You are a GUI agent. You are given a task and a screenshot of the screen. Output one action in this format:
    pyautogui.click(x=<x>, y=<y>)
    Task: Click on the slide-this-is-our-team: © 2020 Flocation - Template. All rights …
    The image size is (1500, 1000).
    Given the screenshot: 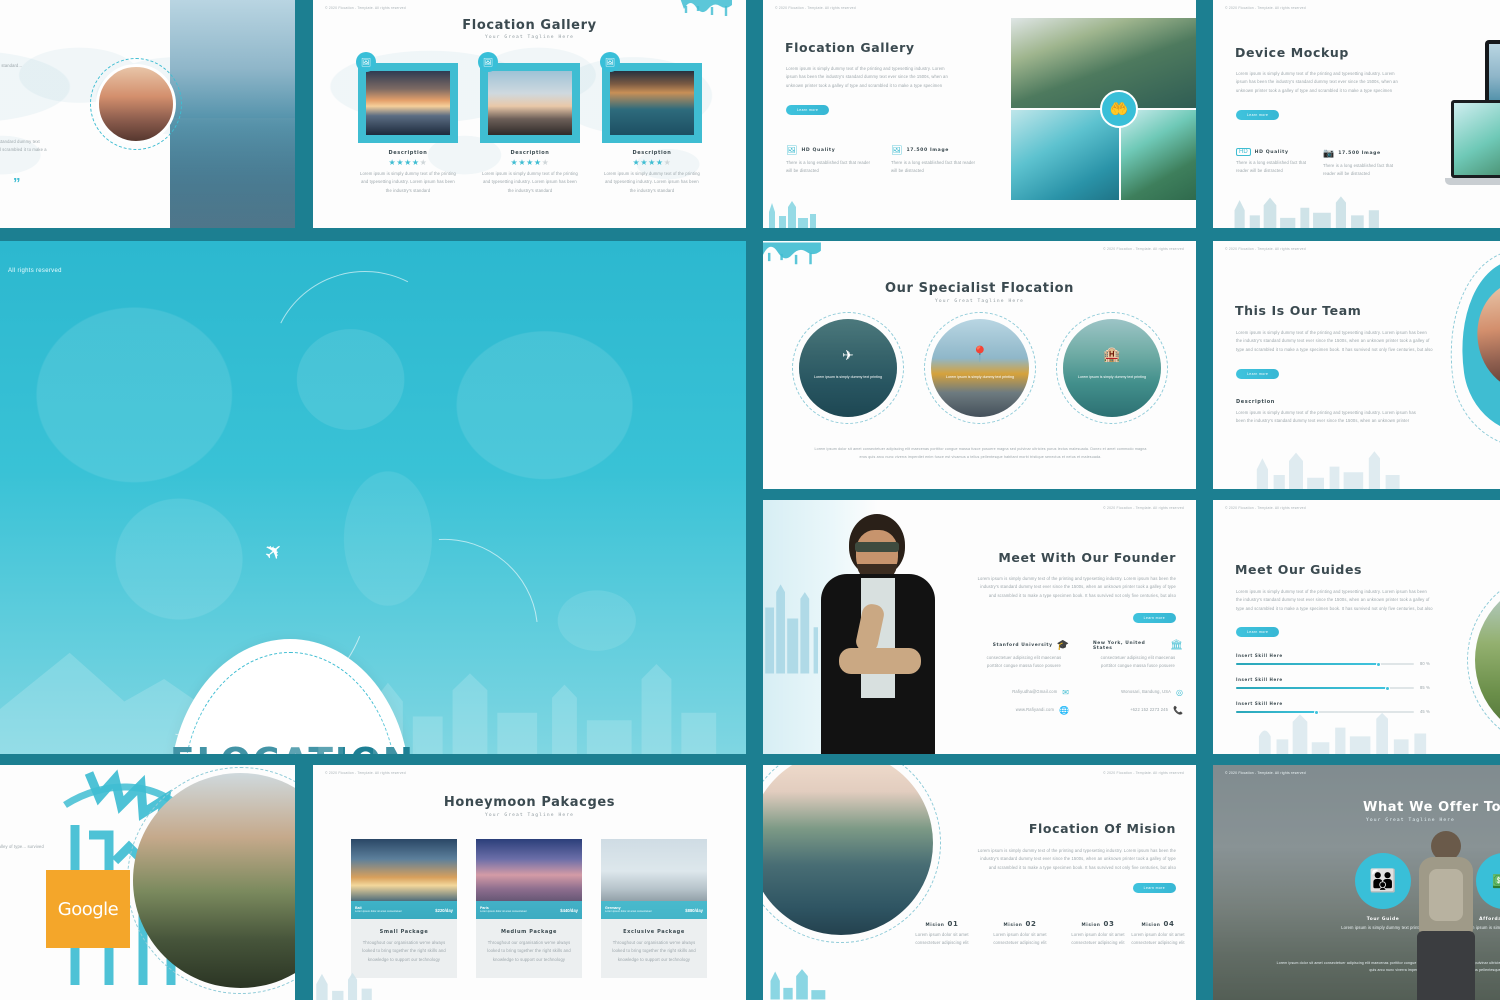 What is the action you would take?
    pyautogui.click(x=1356, y=365)
    